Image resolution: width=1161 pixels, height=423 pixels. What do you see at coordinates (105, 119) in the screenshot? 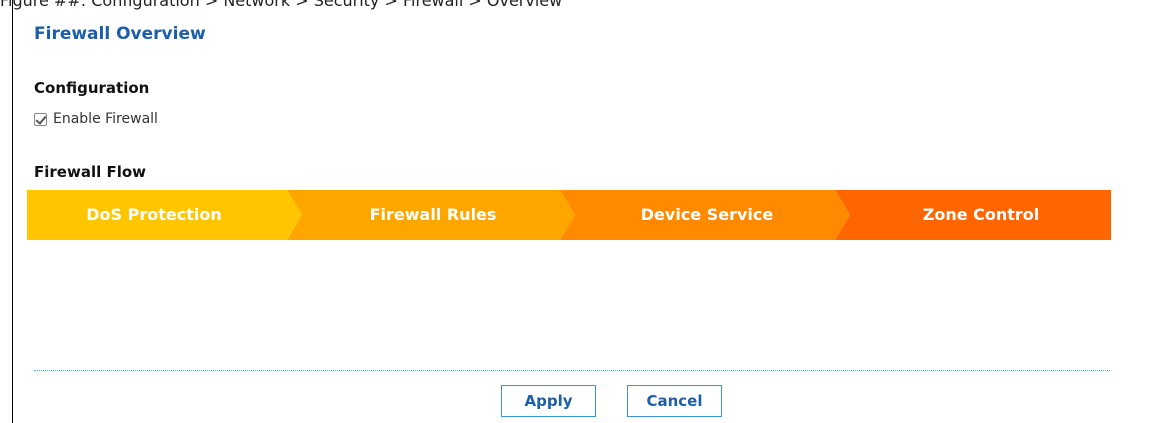
I see `enable-firewall-label: Enable Firewall` at bounding box center [105, 119].